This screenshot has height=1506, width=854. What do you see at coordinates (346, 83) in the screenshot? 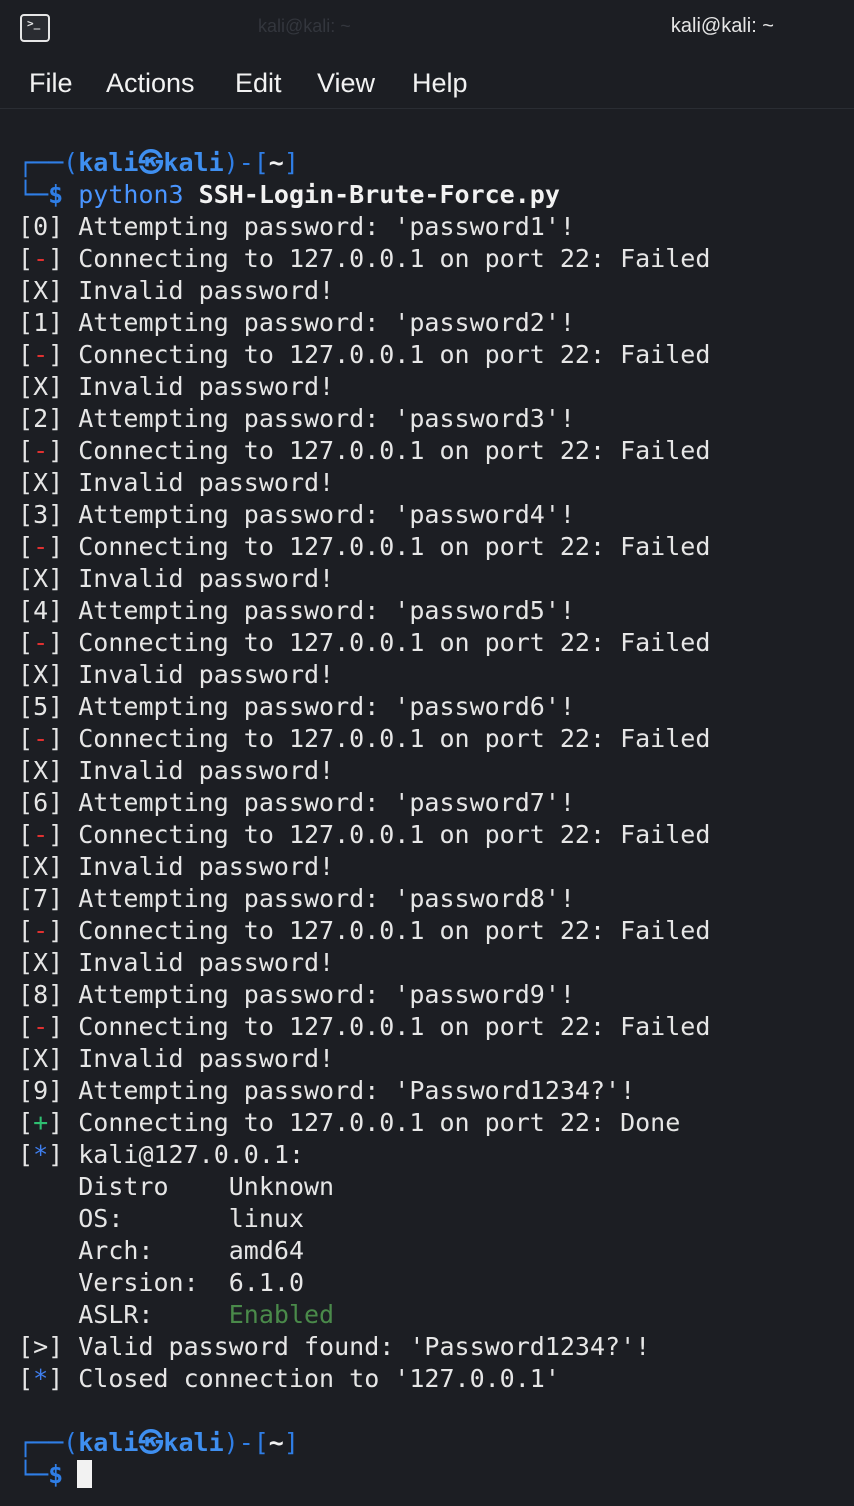
I see `menu-view: View` at bounding box center [346, 83].